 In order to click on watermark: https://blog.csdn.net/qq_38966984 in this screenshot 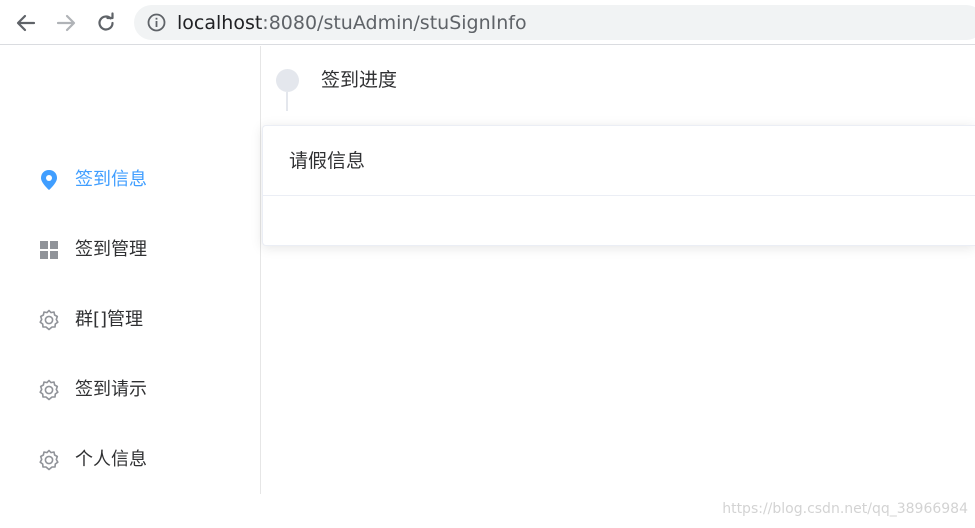, I will do `click(845, 509)`.